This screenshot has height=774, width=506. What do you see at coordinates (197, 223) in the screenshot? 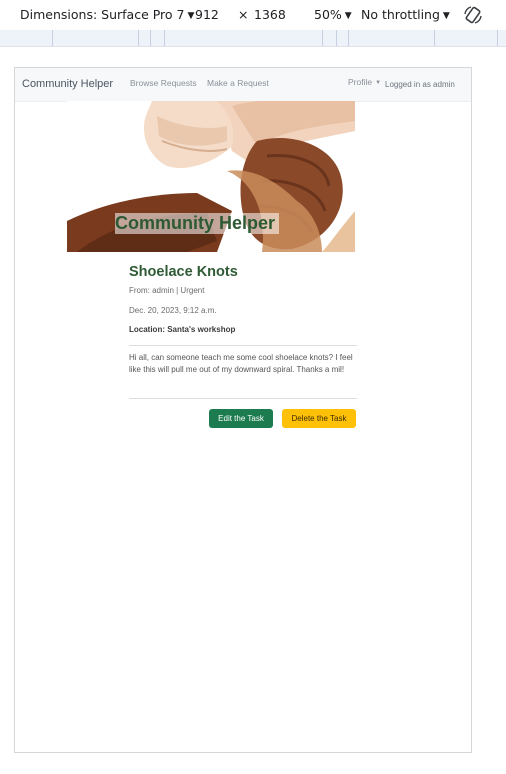
I see `hero-title: Community Helper` at bounding box center [197, 223].